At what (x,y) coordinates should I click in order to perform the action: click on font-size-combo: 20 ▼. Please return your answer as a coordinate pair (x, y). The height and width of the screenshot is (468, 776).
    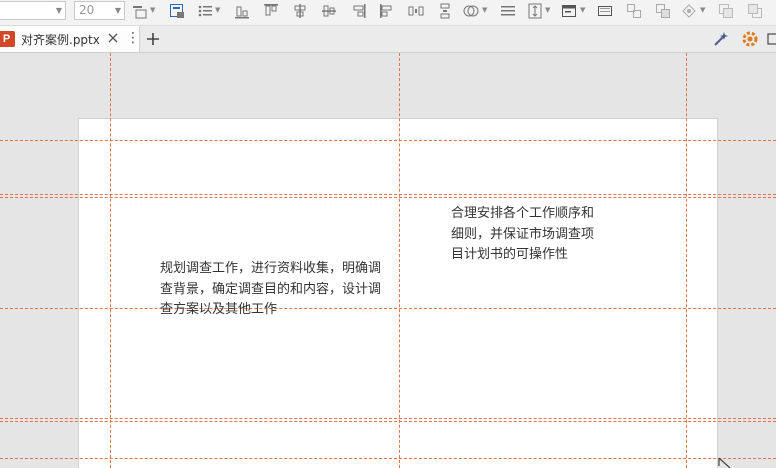
    Looking at the image, I should click on (99, 10).